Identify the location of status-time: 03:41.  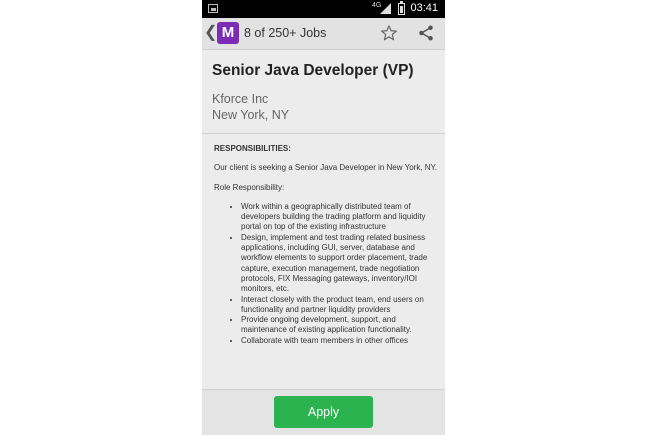
(424, 8).